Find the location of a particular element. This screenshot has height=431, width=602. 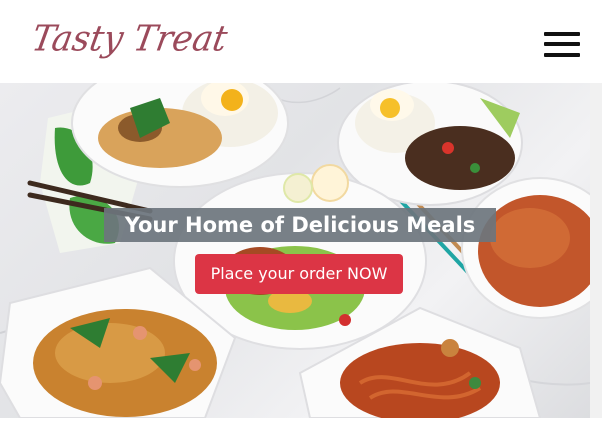

hamburger-menu-icon is located at coordinates (562, 45).